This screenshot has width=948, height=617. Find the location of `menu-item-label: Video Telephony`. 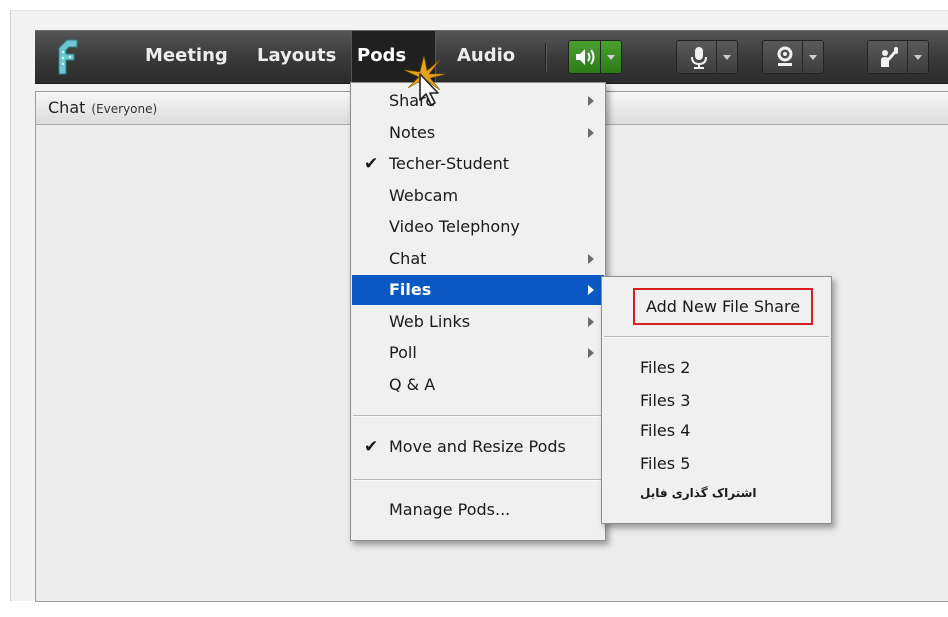

menu-item-label: Video Telephony is located at coordinates (454, 226).